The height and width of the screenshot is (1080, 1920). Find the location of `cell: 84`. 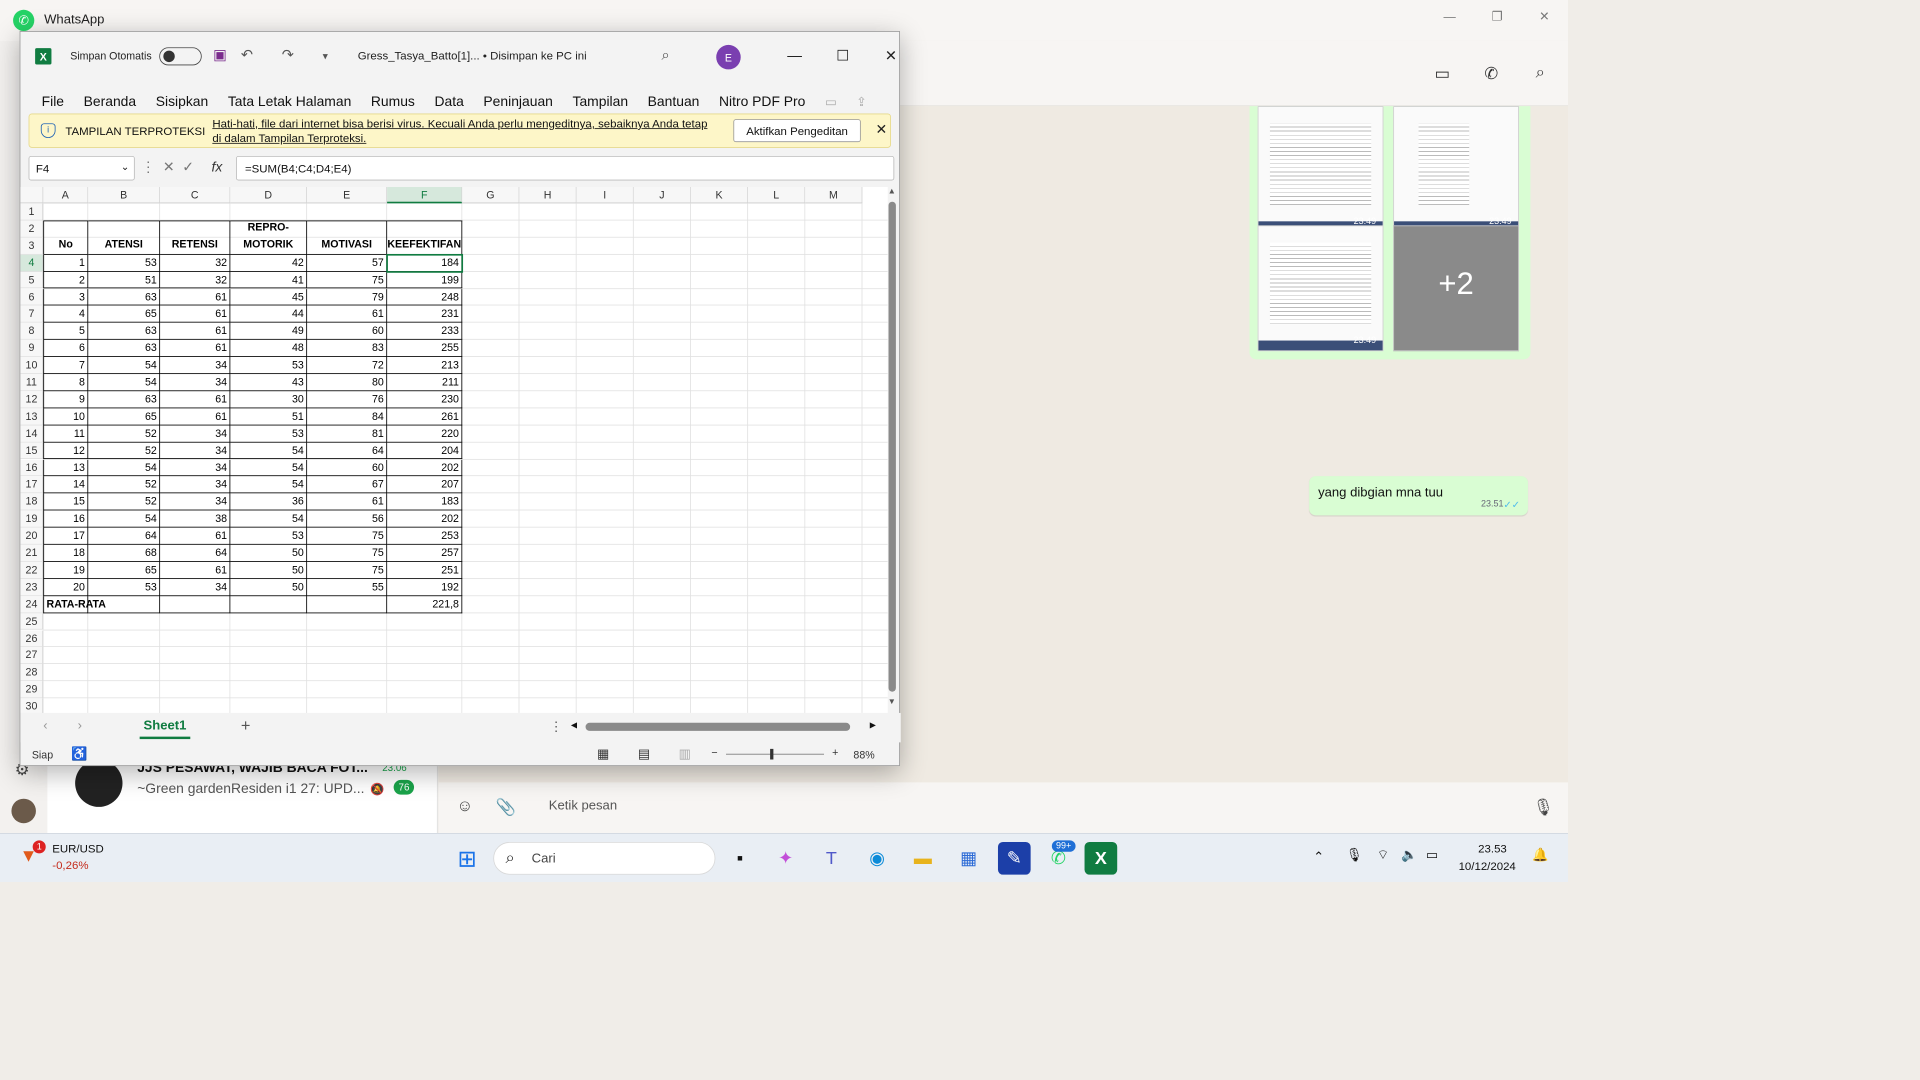

cell: 84 is located at coordinates (347, 417).